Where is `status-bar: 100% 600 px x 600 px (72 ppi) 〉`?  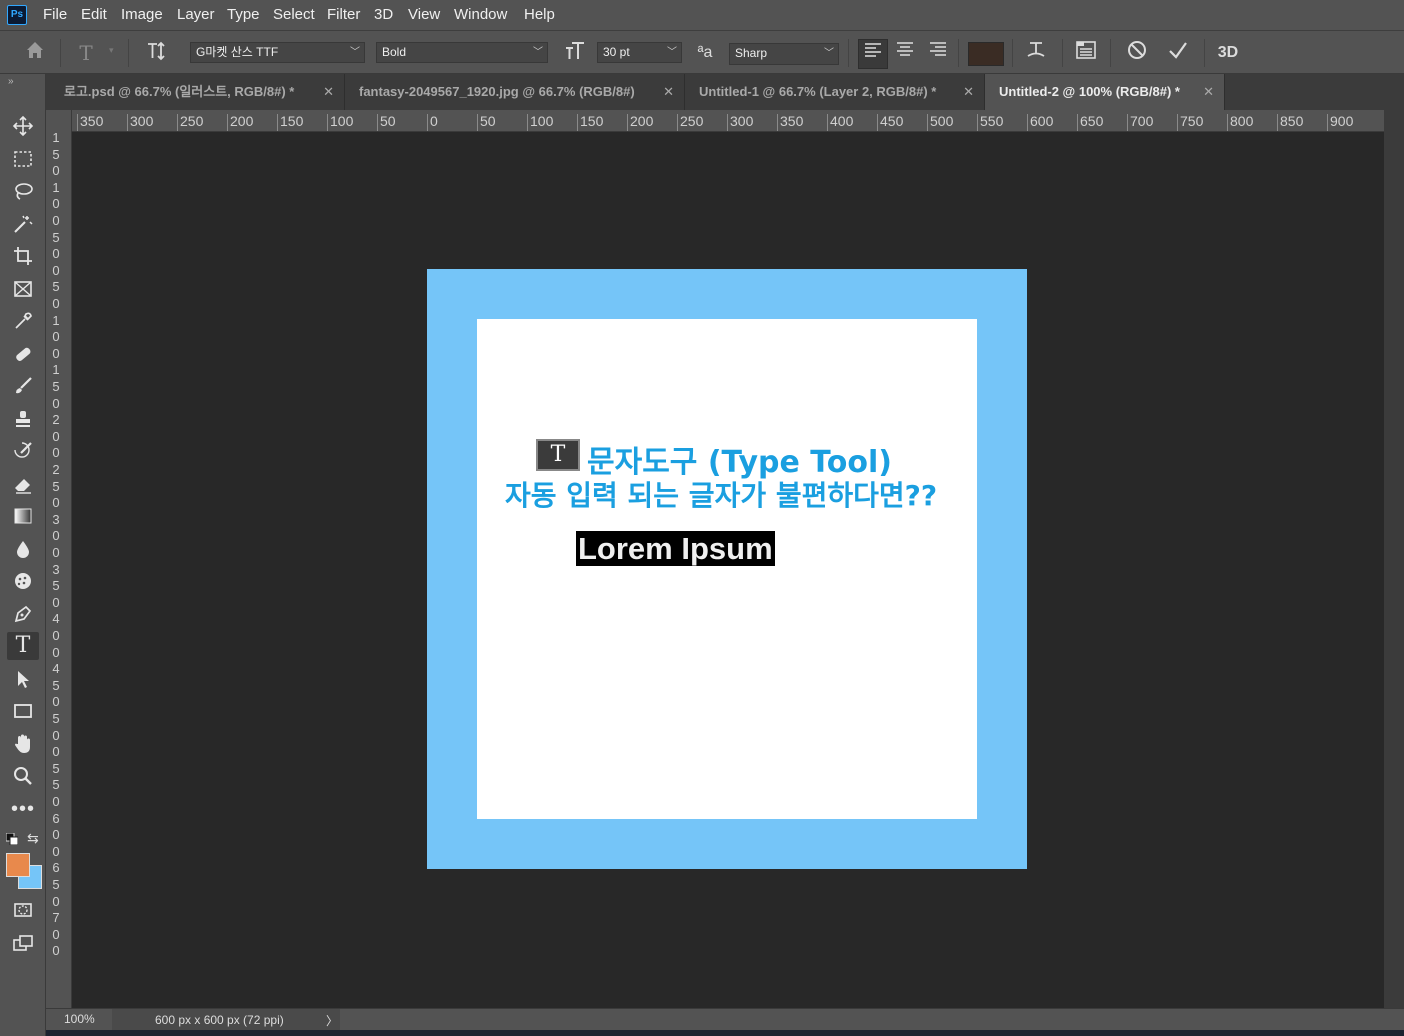 status-bar: 100% 600 px x 600 px (72 ppi) 〉 is located at coordinates (725, 1019).